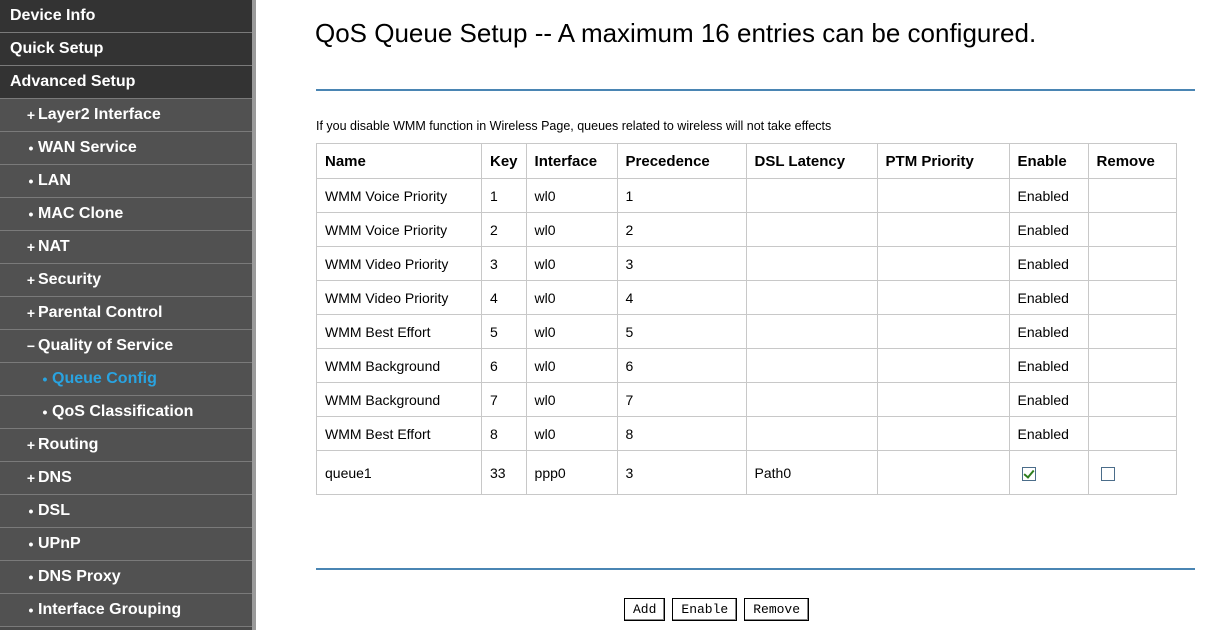  I want to click on sidebar-item-label: Quick Setup, so click(57, 48).